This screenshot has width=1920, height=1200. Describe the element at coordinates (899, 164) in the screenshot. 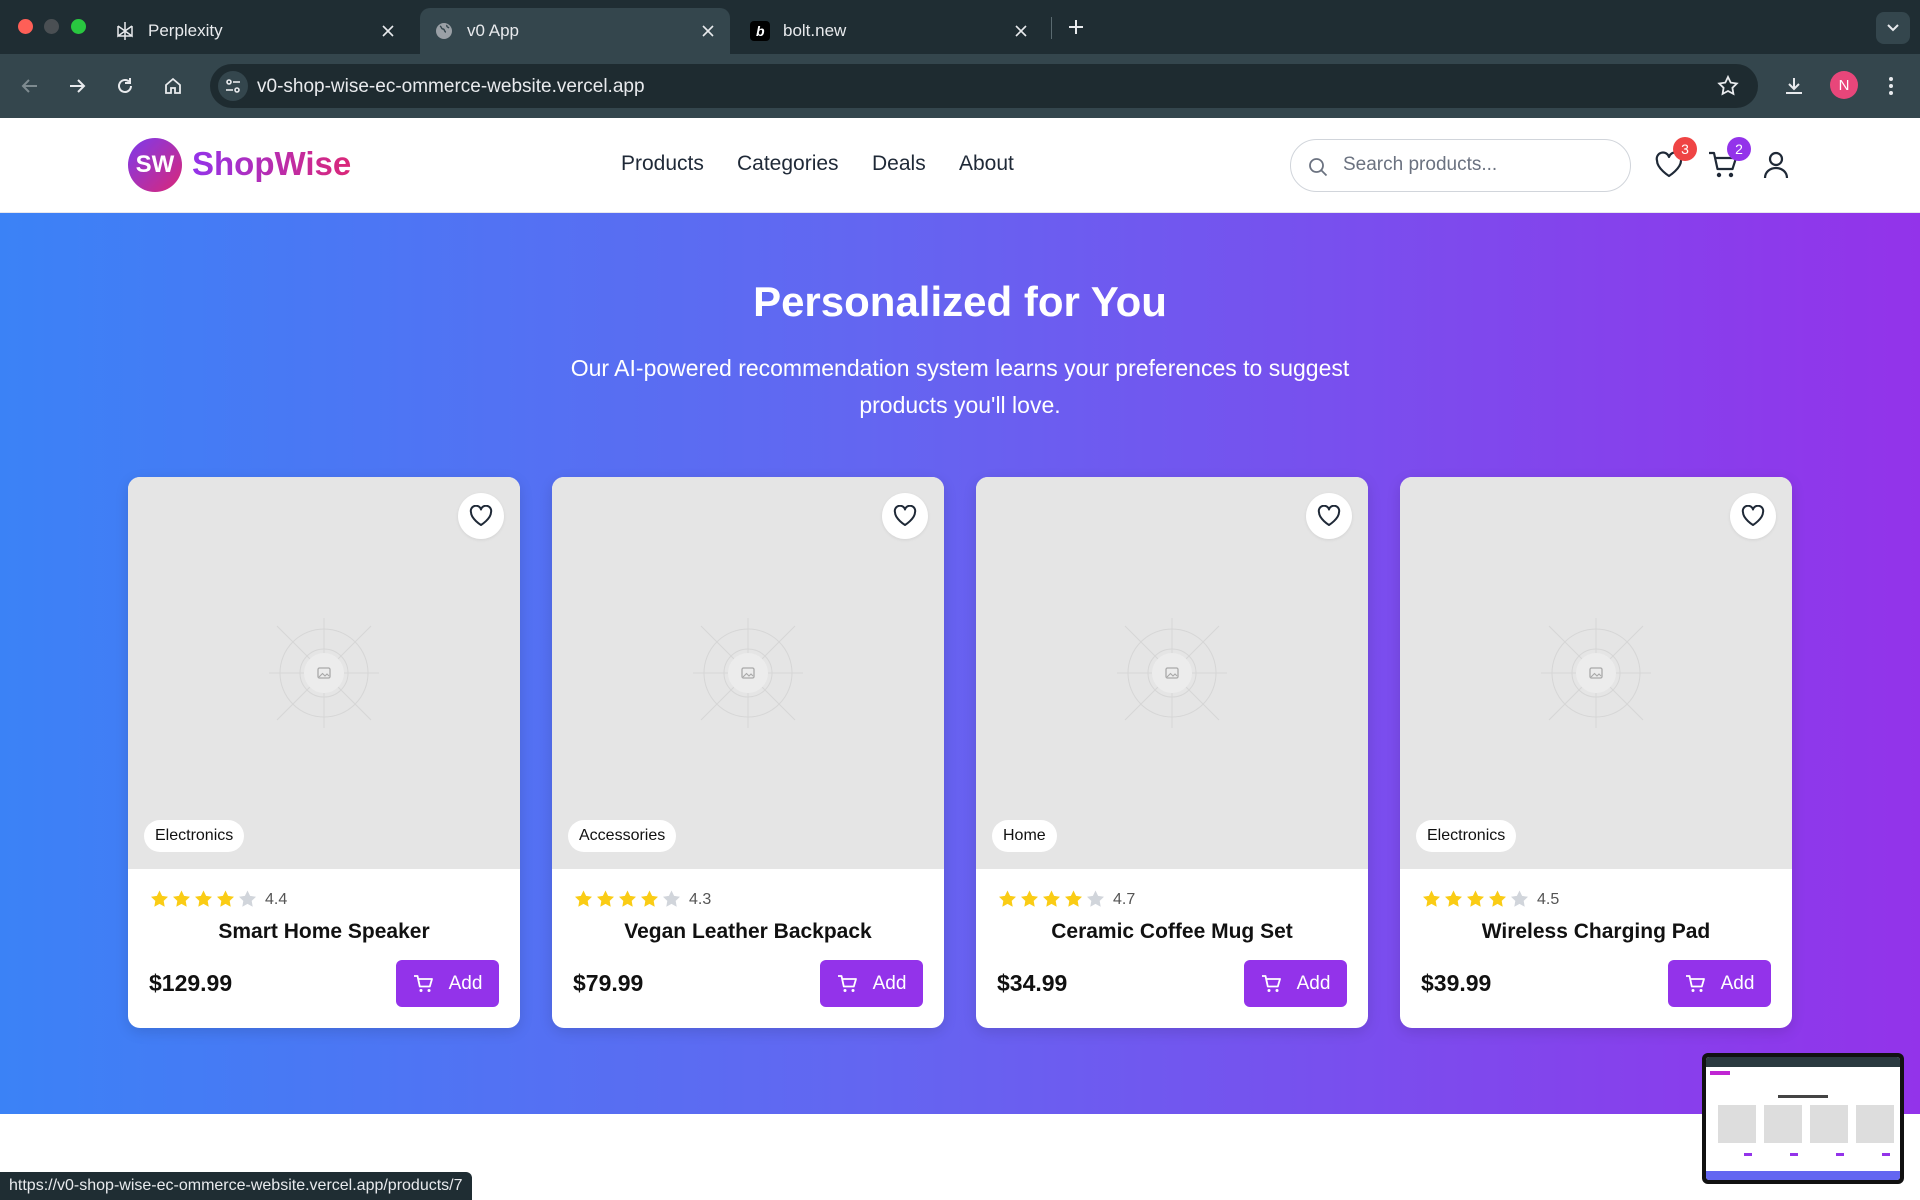

I see `nav-deals: Deals` at that location.